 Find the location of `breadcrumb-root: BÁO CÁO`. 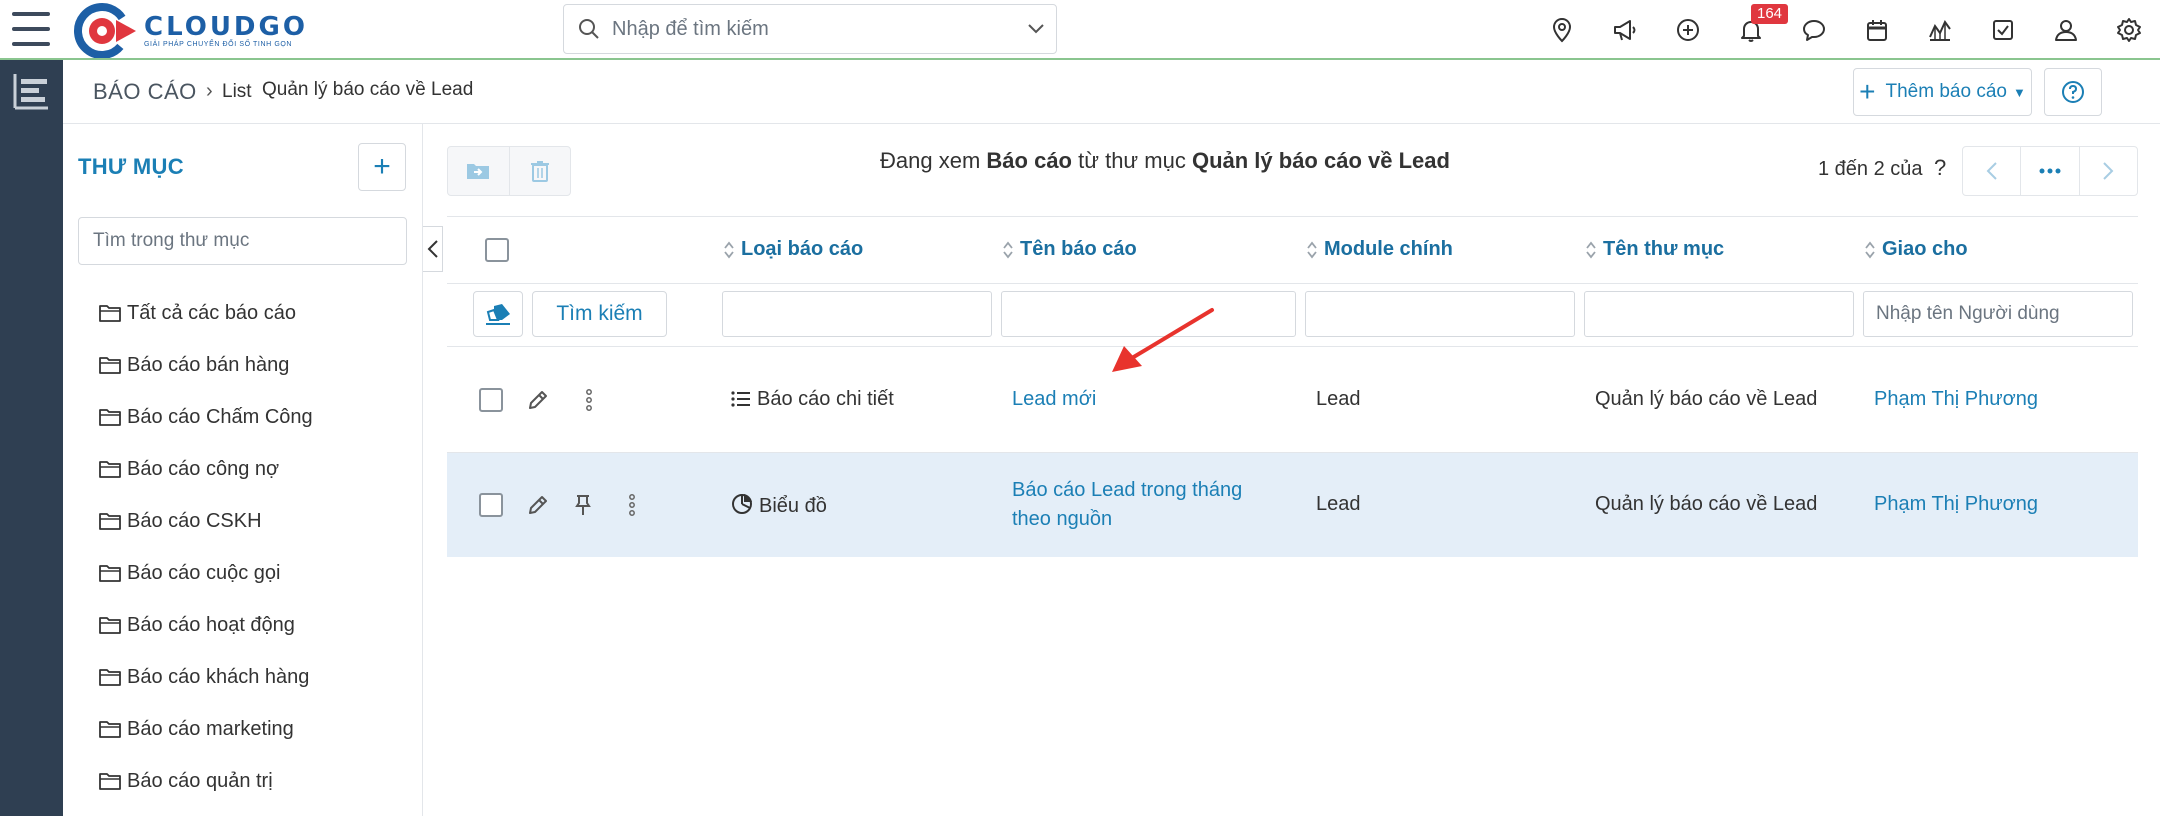

breadcrumb-root: BÁO CÁO is located at coordinates (145, 92).